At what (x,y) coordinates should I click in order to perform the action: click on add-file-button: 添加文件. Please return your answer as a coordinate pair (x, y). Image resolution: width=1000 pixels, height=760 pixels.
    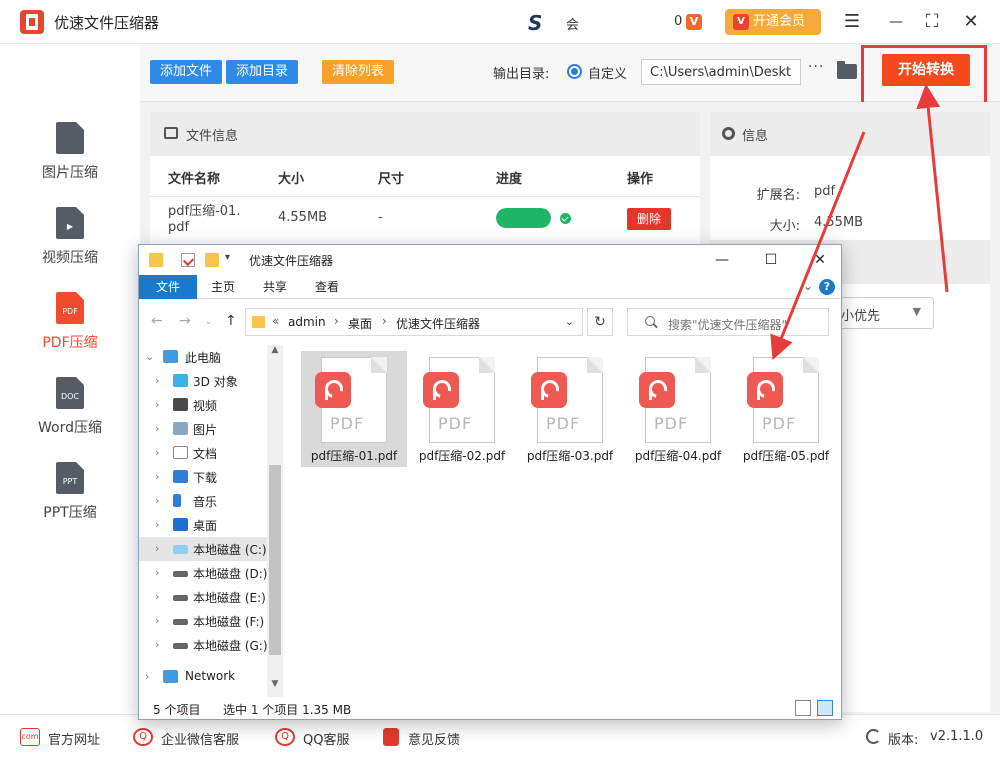
    Looking at the image, I should click on (186, 72).